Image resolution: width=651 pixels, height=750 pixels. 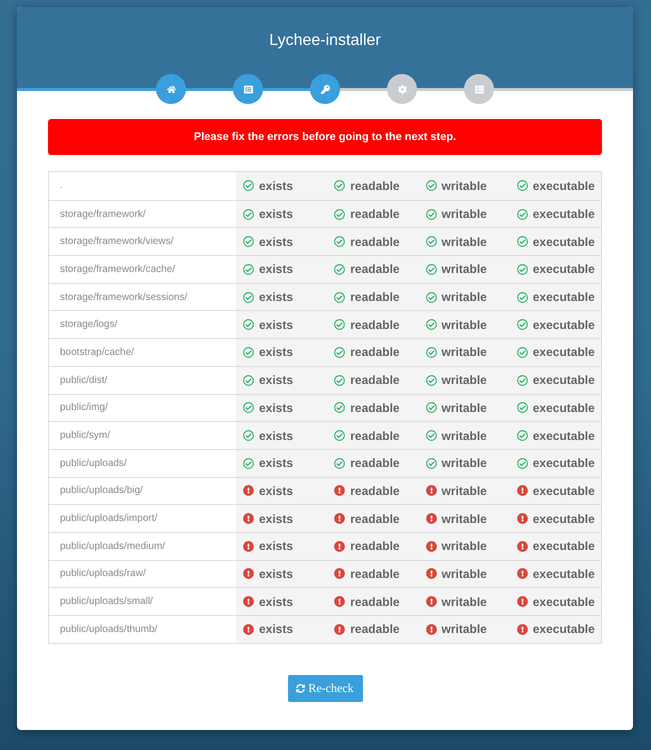 I want to click on path-text: public/img/, so click(x=84, y=408).